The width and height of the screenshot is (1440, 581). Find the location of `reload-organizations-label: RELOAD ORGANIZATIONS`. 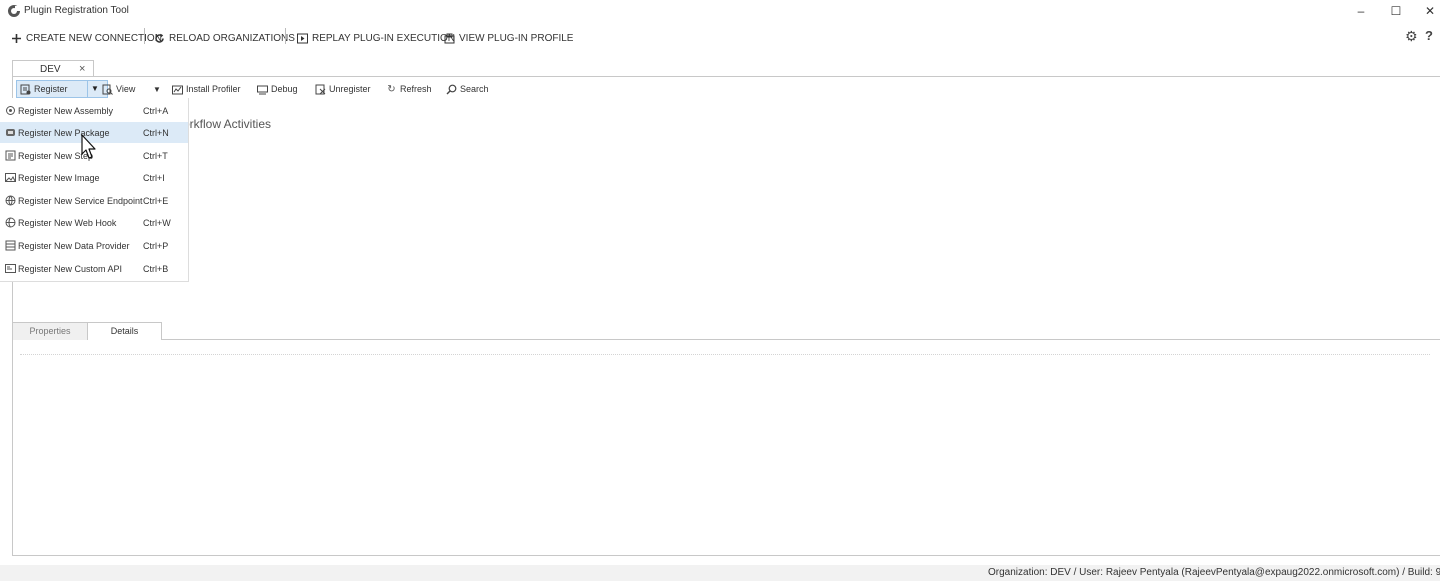

reload-organizations-label: RELOAD ORGANIZATIONS is located at coordinates (232, 38).